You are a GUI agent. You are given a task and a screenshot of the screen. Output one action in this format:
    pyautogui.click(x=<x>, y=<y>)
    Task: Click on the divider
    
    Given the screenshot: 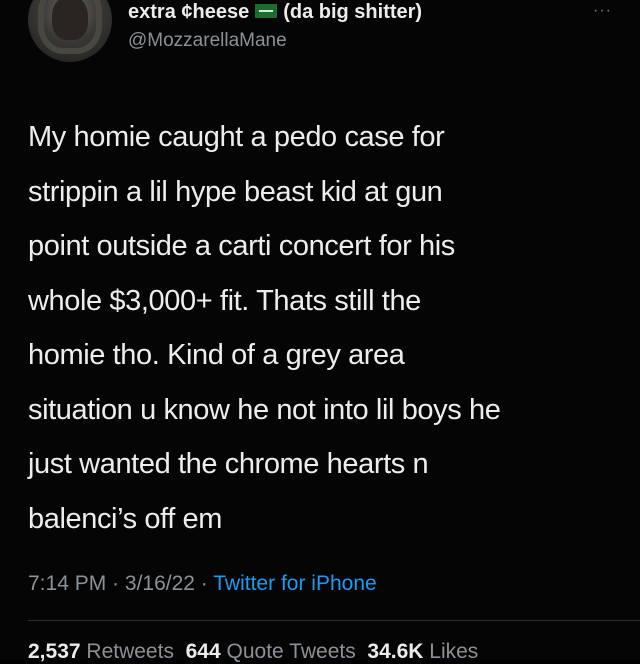 What is the action you would take?
    pyautogui.click(x=334, y=620)
    